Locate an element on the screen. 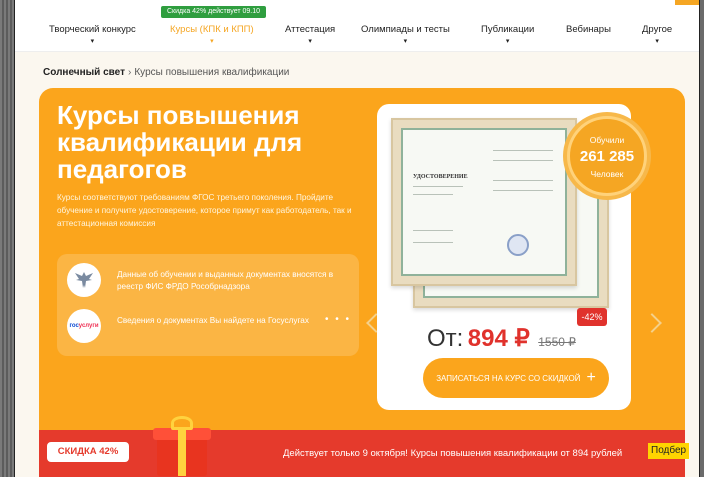  pick-course-button: Подбер is located at coordinates (669, 451).